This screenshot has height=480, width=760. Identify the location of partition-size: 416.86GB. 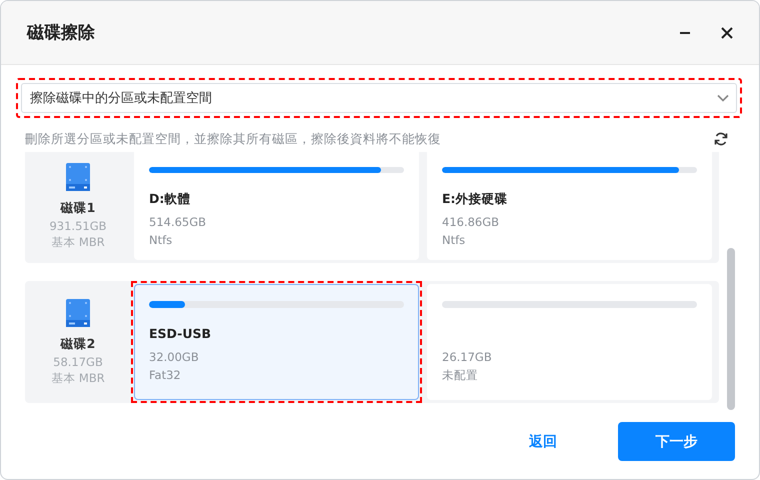
(471, 222).